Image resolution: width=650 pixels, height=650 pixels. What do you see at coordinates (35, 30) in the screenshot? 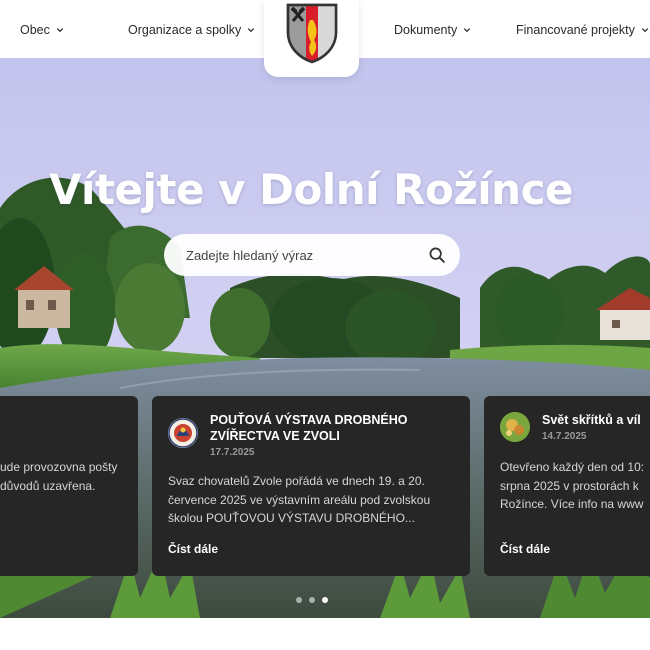
I see `nav-item-label: Obec` at bounding box center [35, 30].